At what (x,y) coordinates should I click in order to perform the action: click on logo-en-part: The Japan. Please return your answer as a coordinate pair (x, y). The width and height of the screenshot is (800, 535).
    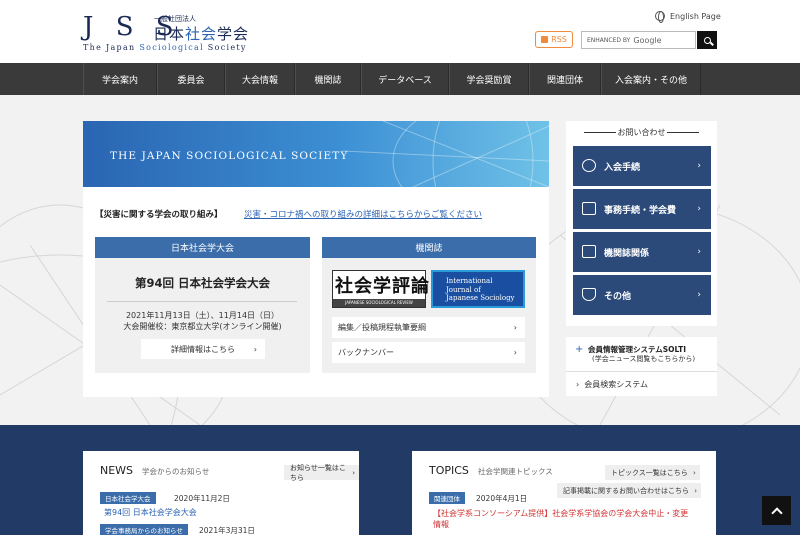
    Looking at the image, I should click on (111, 47).